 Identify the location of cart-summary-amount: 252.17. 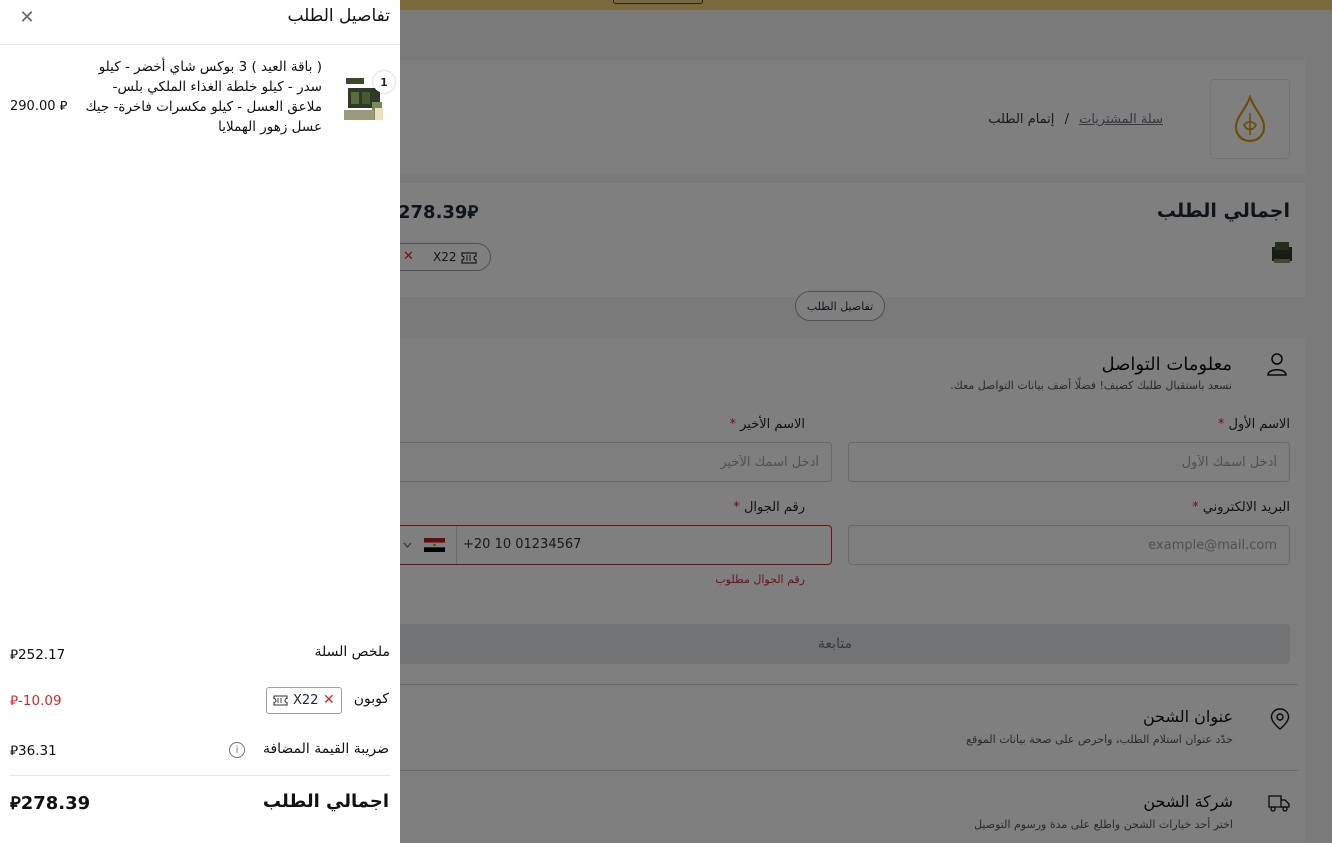
(42, 655).